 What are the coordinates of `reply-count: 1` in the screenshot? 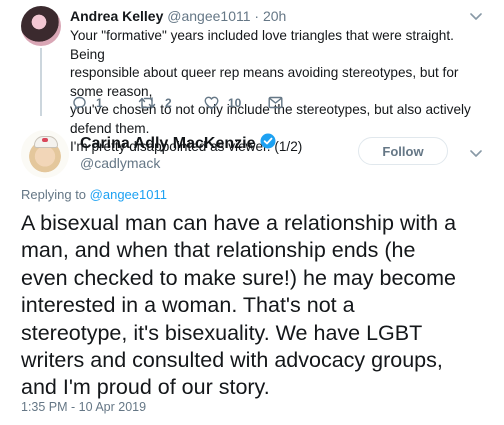 It's located at (99, 103).